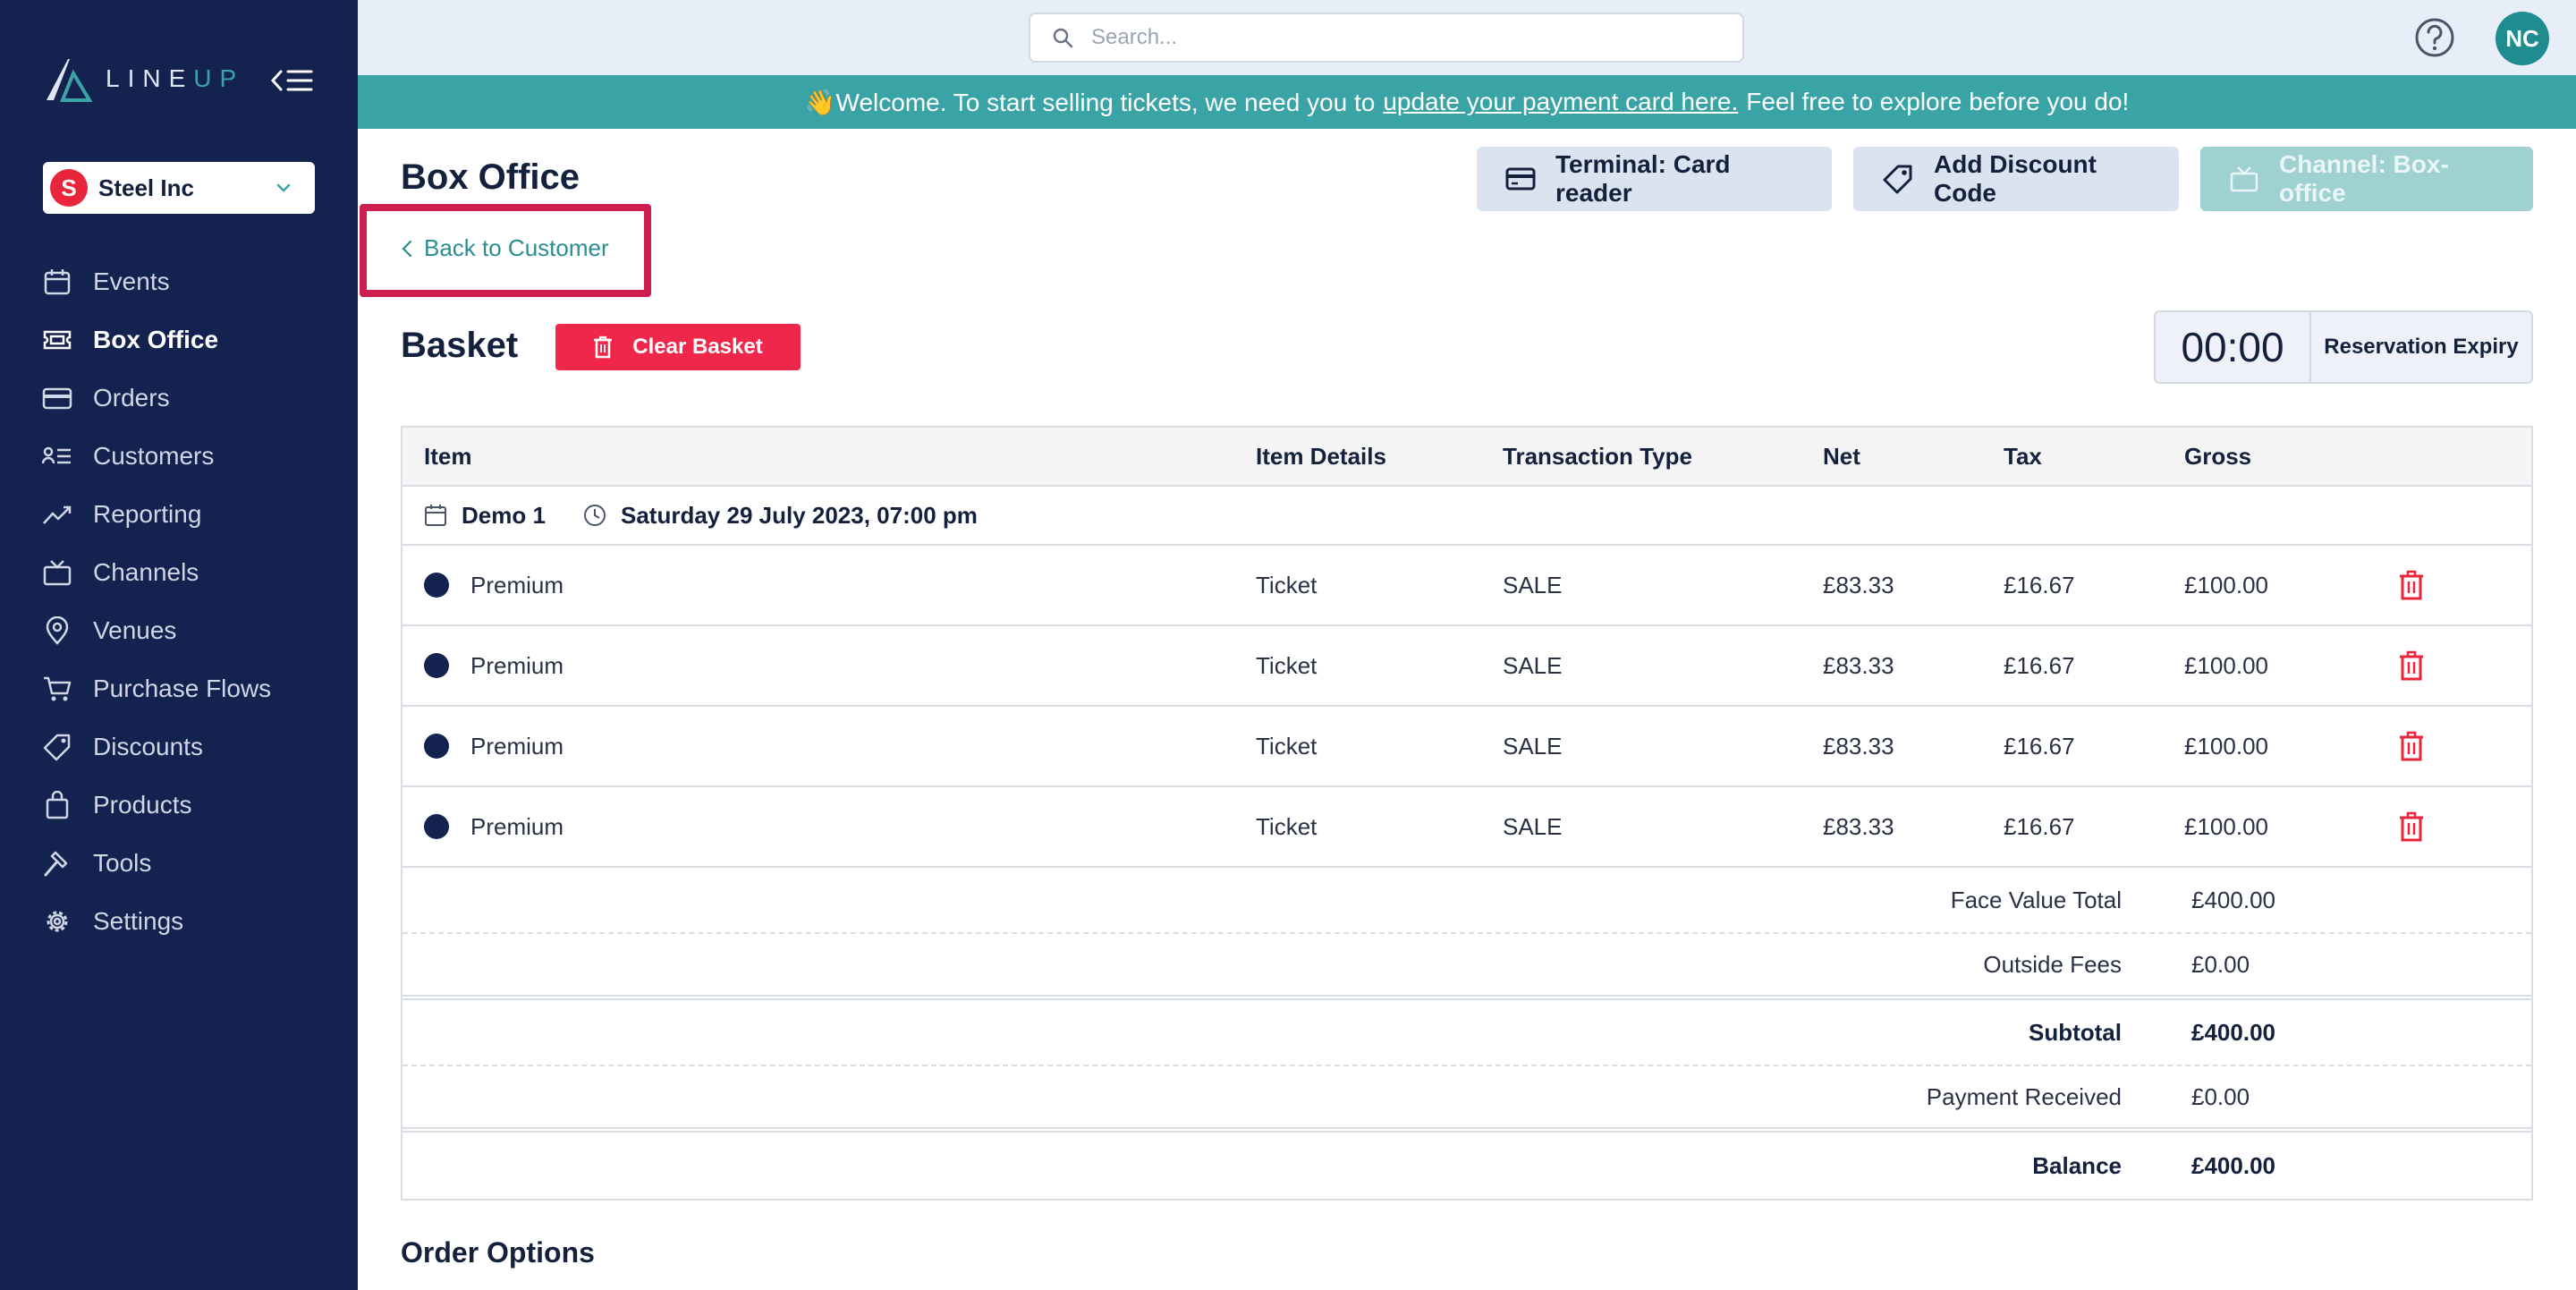 The height and width of the screenshot is (1290, 2576). What do you see at coordinates (179, 746) in the screenshot?
I see `sidebar-item-discounts: Discounts` at bounding box center [179, 746].